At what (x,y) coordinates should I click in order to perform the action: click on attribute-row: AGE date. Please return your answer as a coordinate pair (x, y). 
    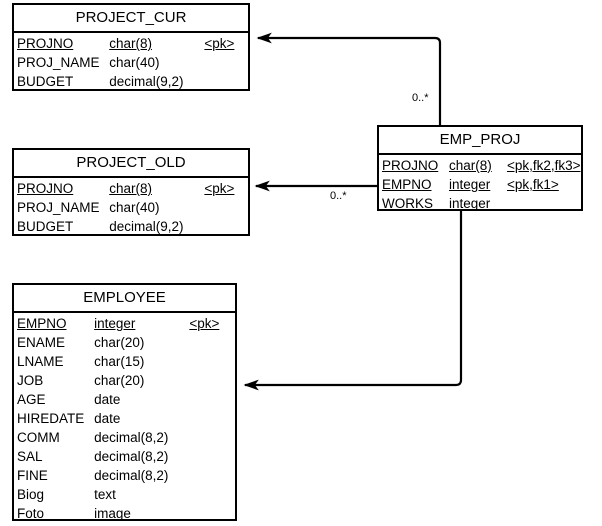
    Looking at the image, I should click on (124, 399).